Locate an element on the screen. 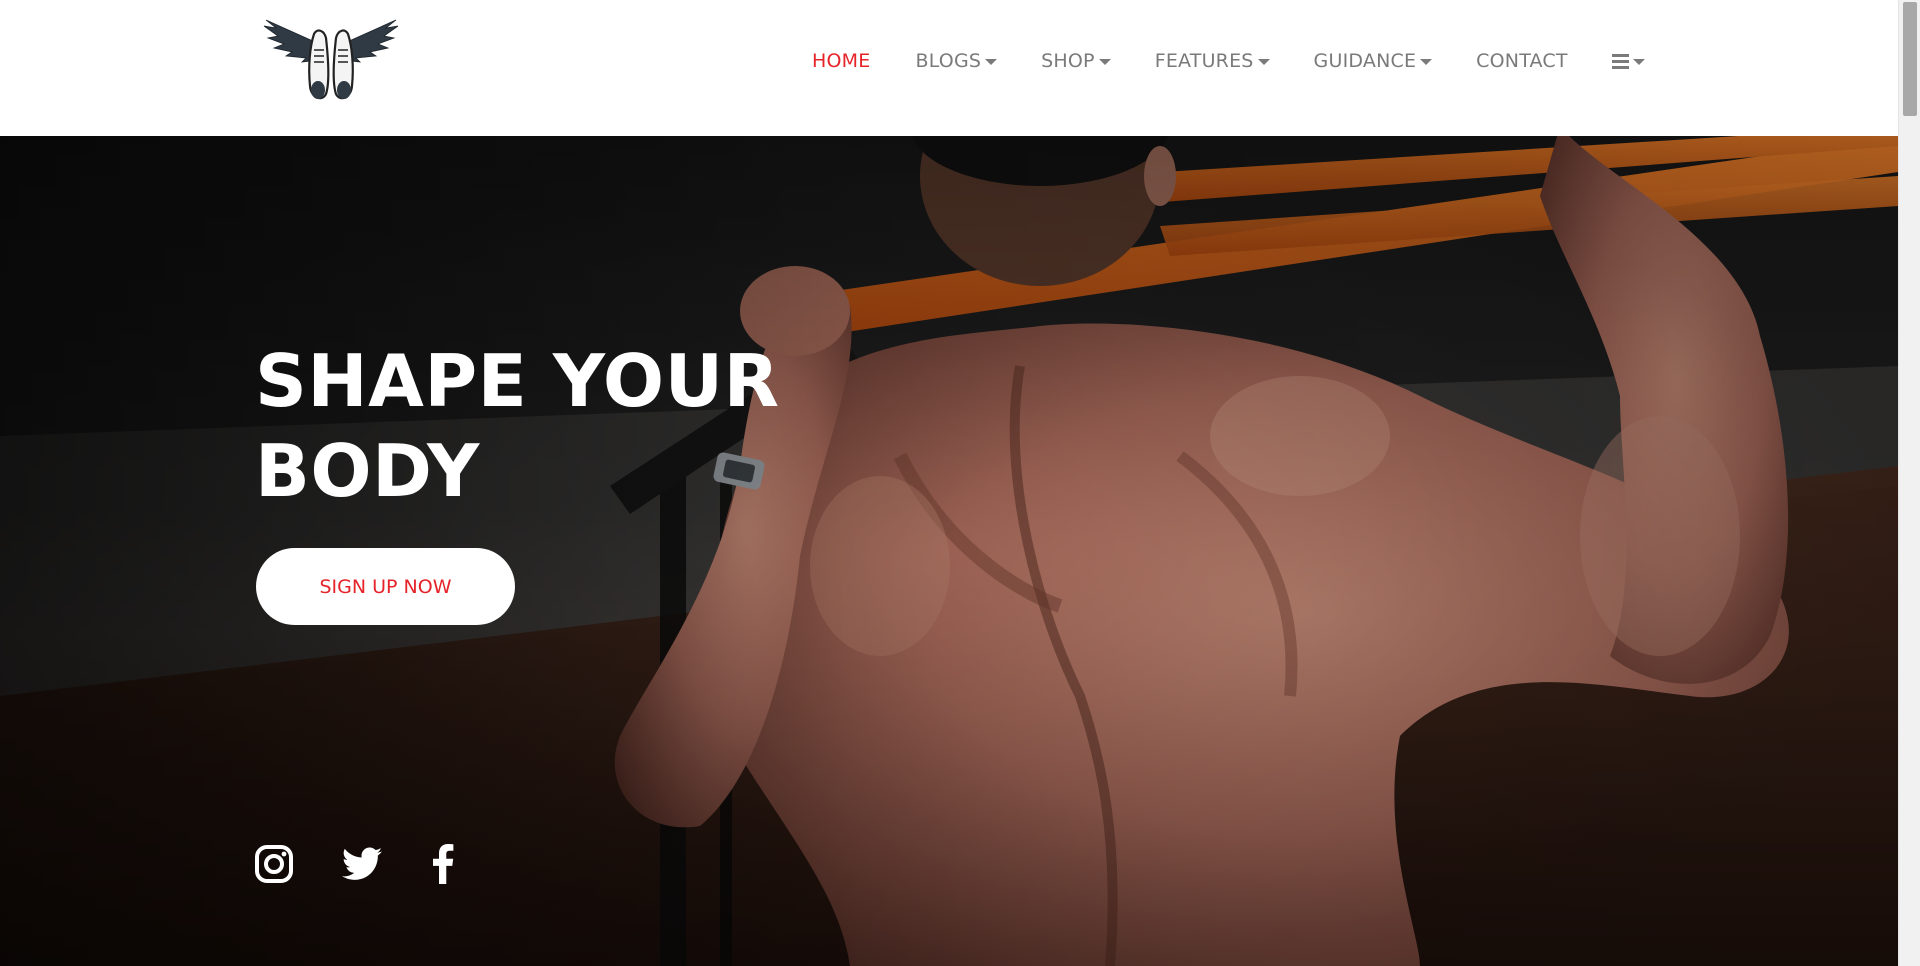  sign-up-button: SIGN UP NOW is located at coordinates (385, 586).